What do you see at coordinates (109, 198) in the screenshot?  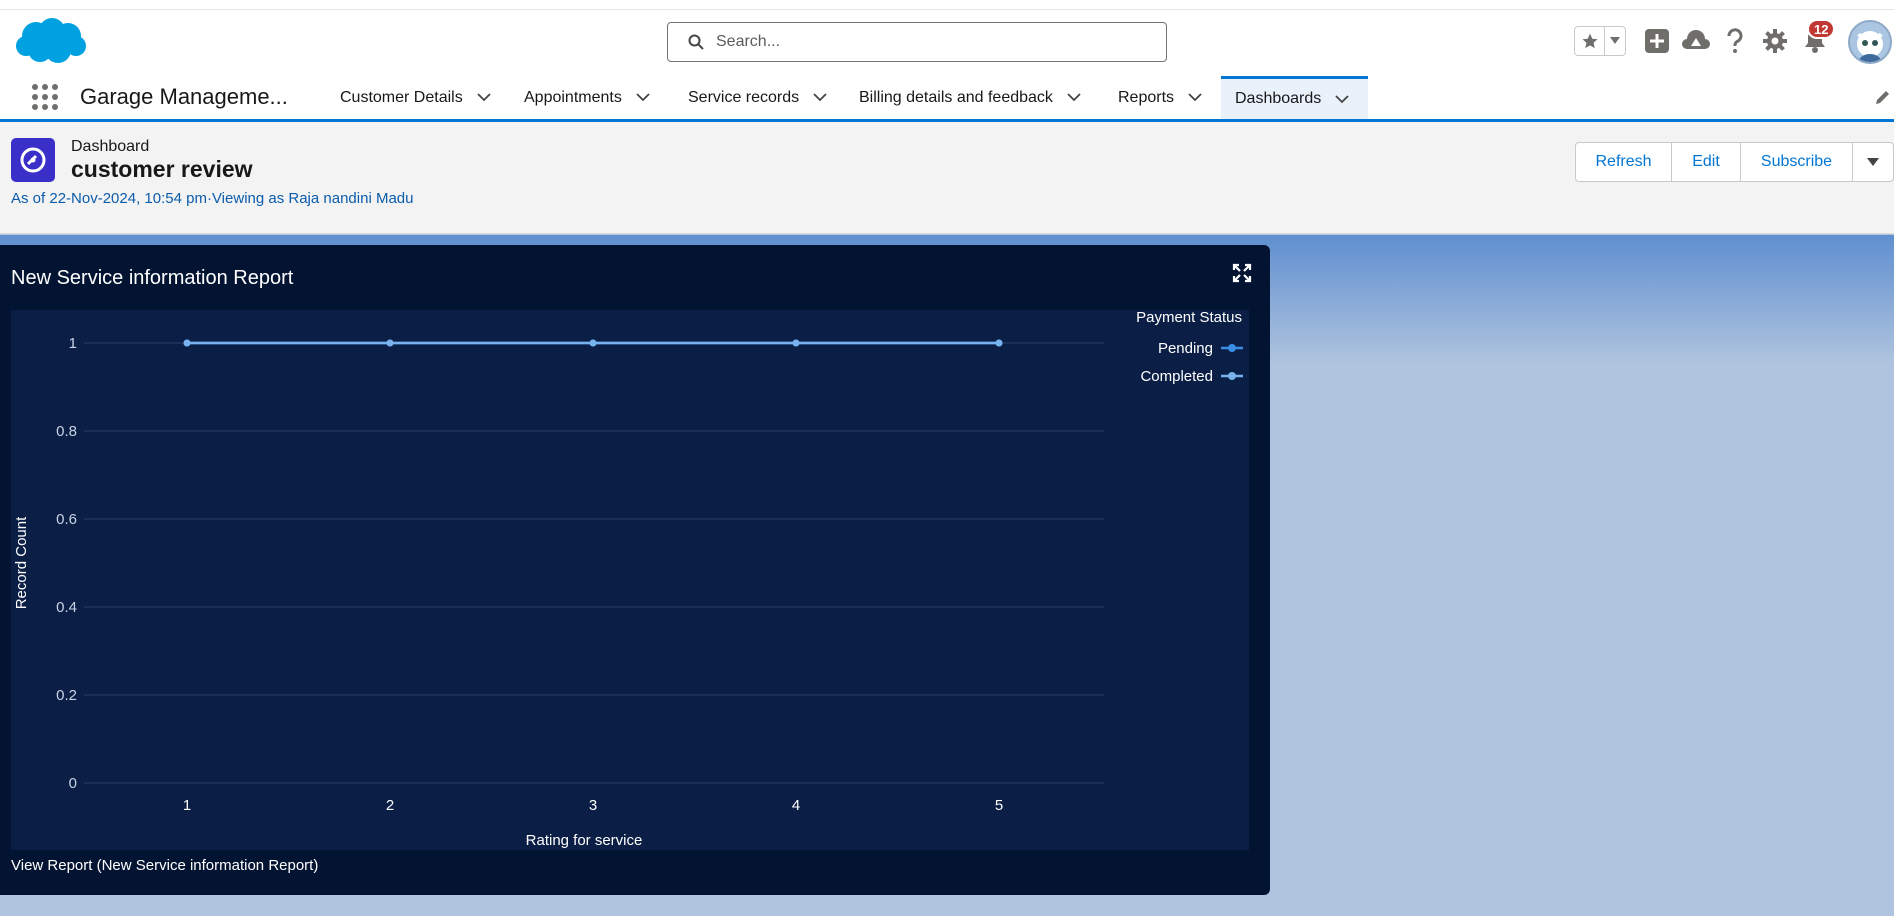 I see `as-of-timestamp: As of 22-Nov-2024, 10:54 pm` at bounding box center [109, 198].